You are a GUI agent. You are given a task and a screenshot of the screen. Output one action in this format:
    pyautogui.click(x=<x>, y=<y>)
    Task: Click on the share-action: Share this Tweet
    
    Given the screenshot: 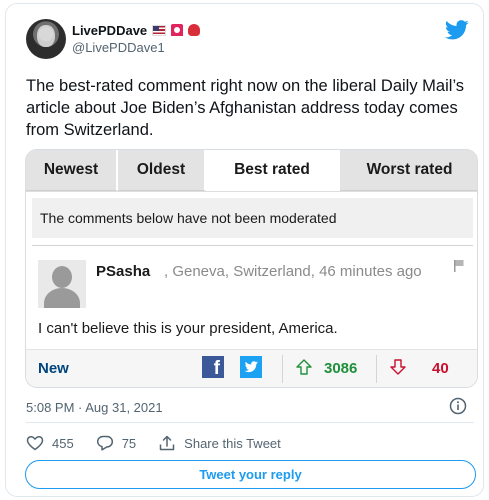 What is the action you would take?
    pyautogui.click(x=219, y=443)
    